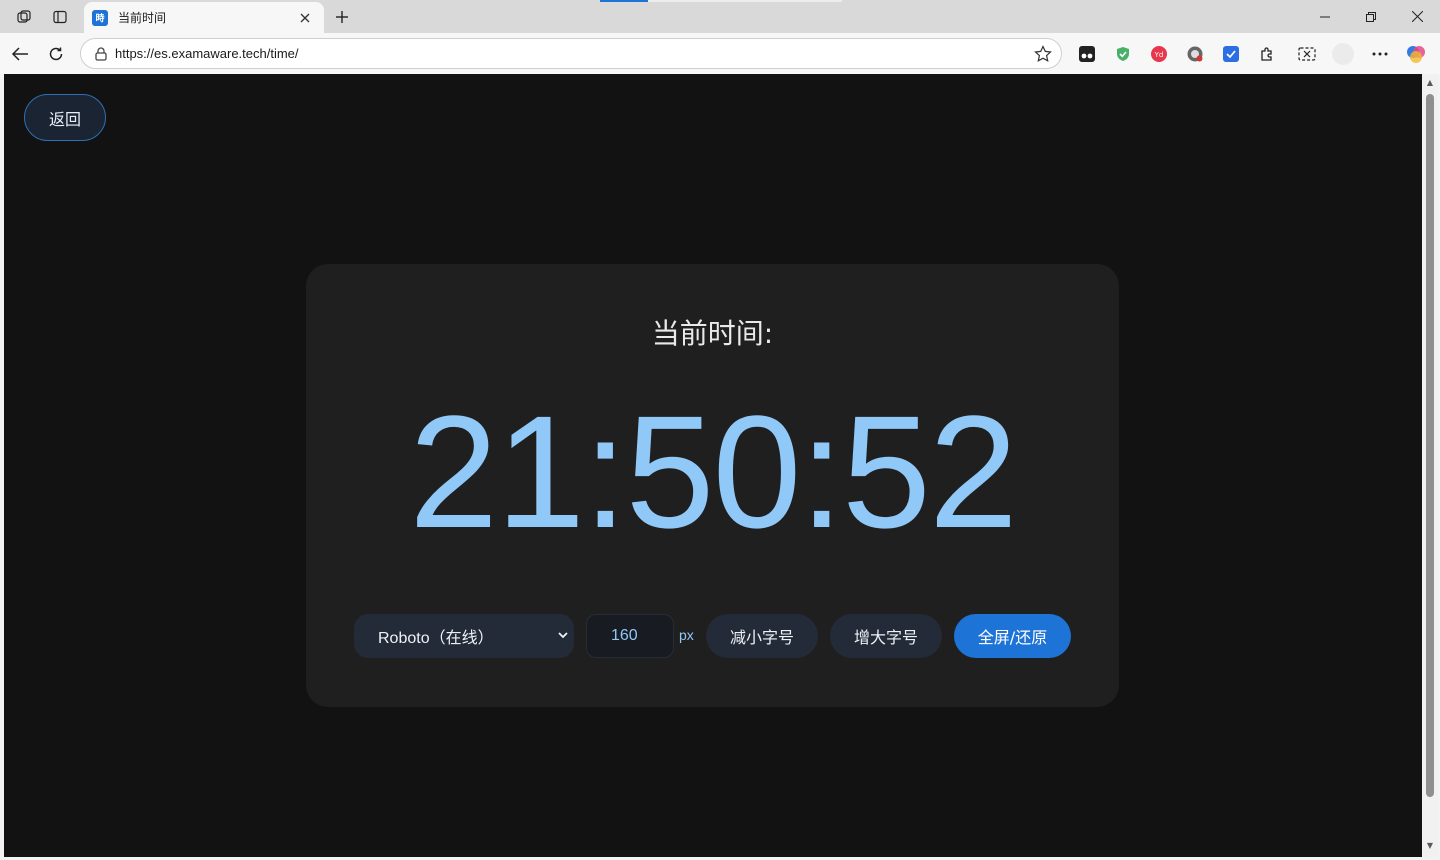 This screenshot has height=860, width=1440. What do you see at coordinates (1087, 54) in the screenshot?
I see `tampermonkey-icon` at bounding box center [1087, 54].